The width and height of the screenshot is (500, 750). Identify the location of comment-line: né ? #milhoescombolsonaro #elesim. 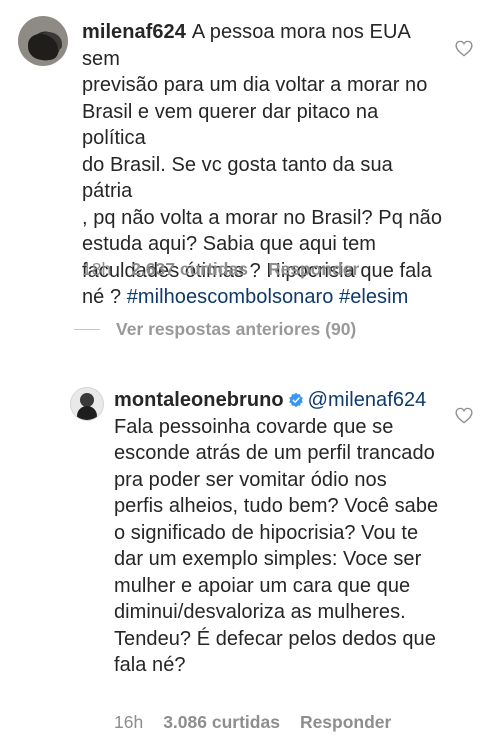
(262, 297).